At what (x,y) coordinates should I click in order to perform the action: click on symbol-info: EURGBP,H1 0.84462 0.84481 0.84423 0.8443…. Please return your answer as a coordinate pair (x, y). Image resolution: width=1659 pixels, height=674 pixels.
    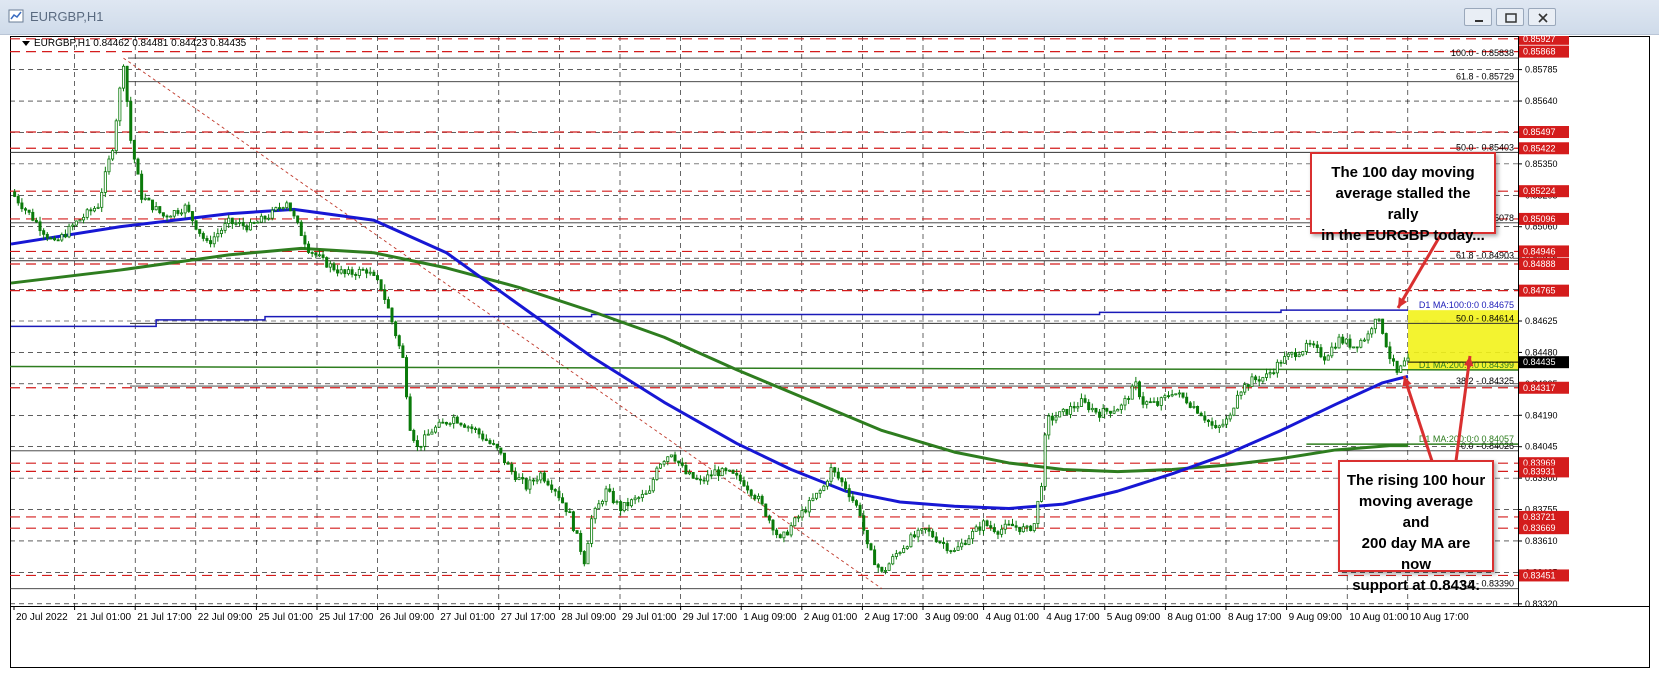
    Looking at the image, I should click on (134, 43).